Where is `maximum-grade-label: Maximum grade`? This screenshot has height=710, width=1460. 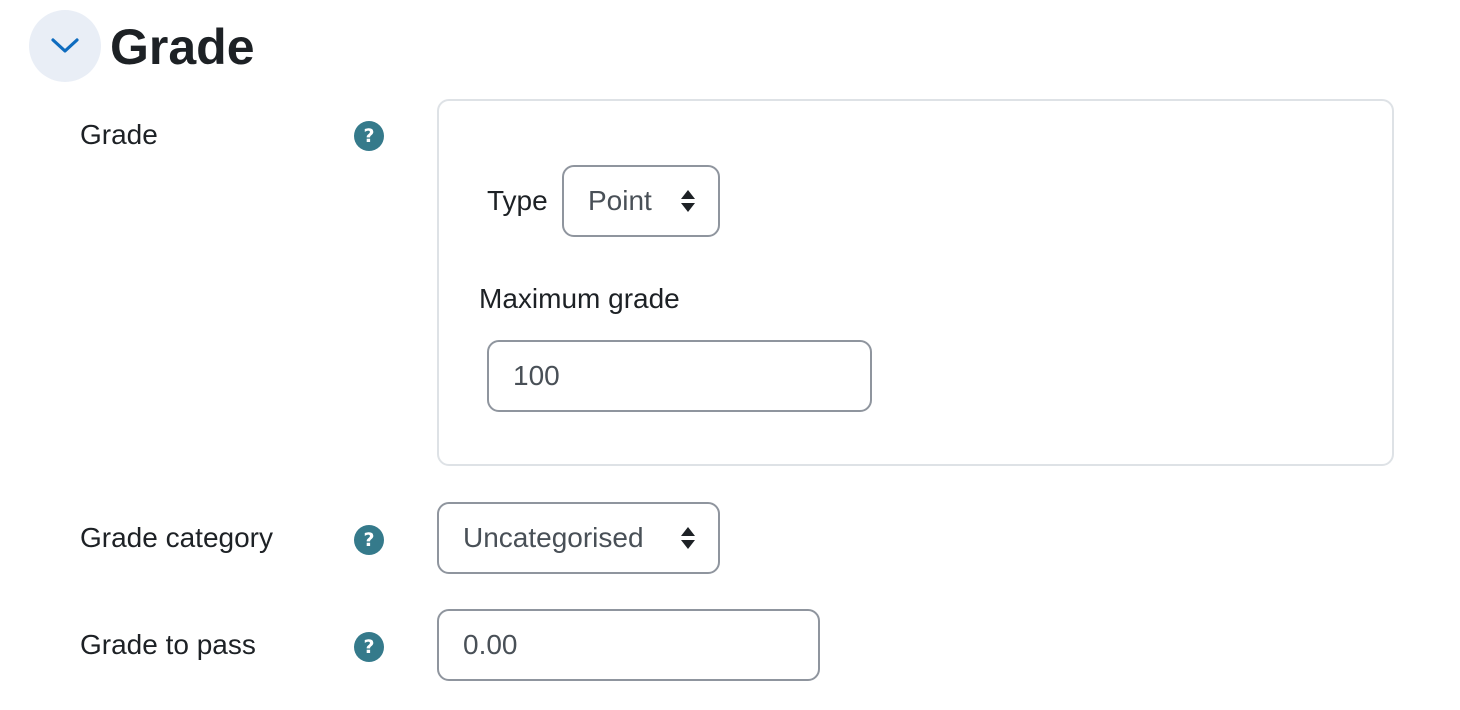
maximum-grade-label: Maximum grade is located at coordinates (579, 298).